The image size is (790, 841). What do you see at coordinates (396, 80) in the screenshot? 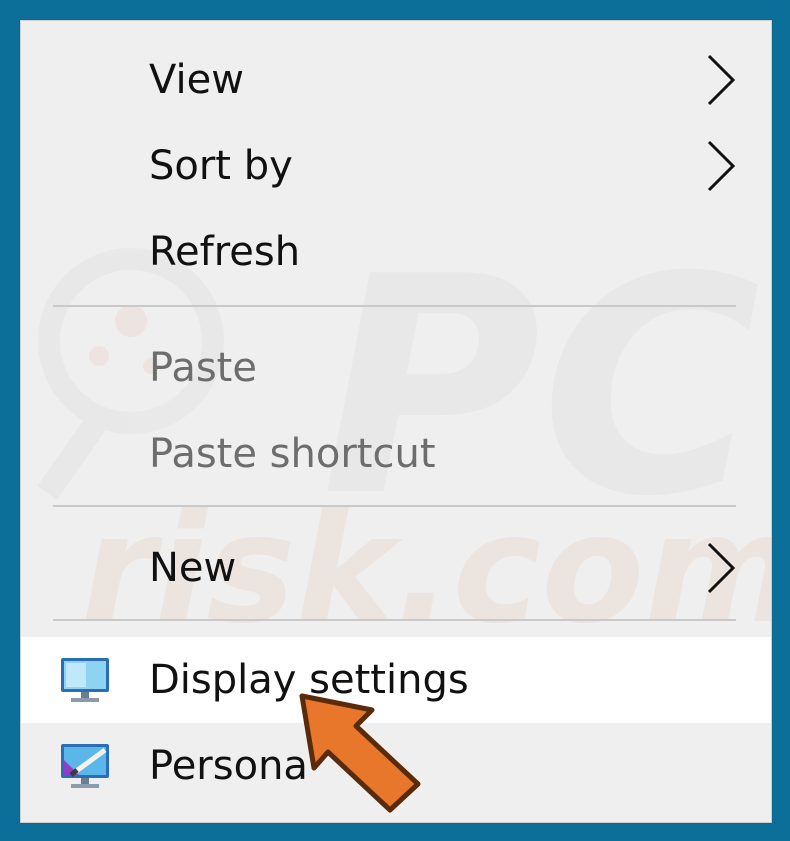
I see `menu-item-view: View` at bounding box center [396, 80].